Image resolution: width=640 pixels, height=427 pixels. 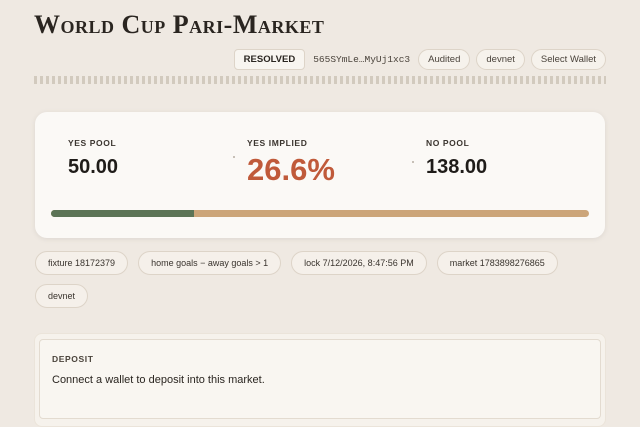 I want to click on status-badge: RESOLVED, so click(x=269, y=59).